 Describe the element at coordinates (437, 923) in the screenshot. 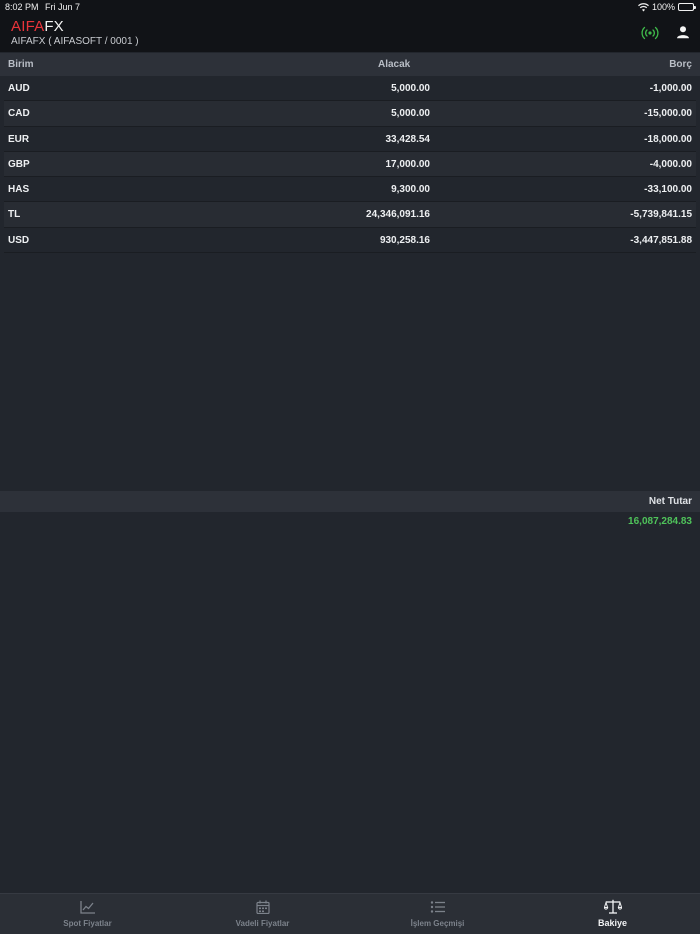

I see `tab-label: İşlem Geçmişi` at that location.